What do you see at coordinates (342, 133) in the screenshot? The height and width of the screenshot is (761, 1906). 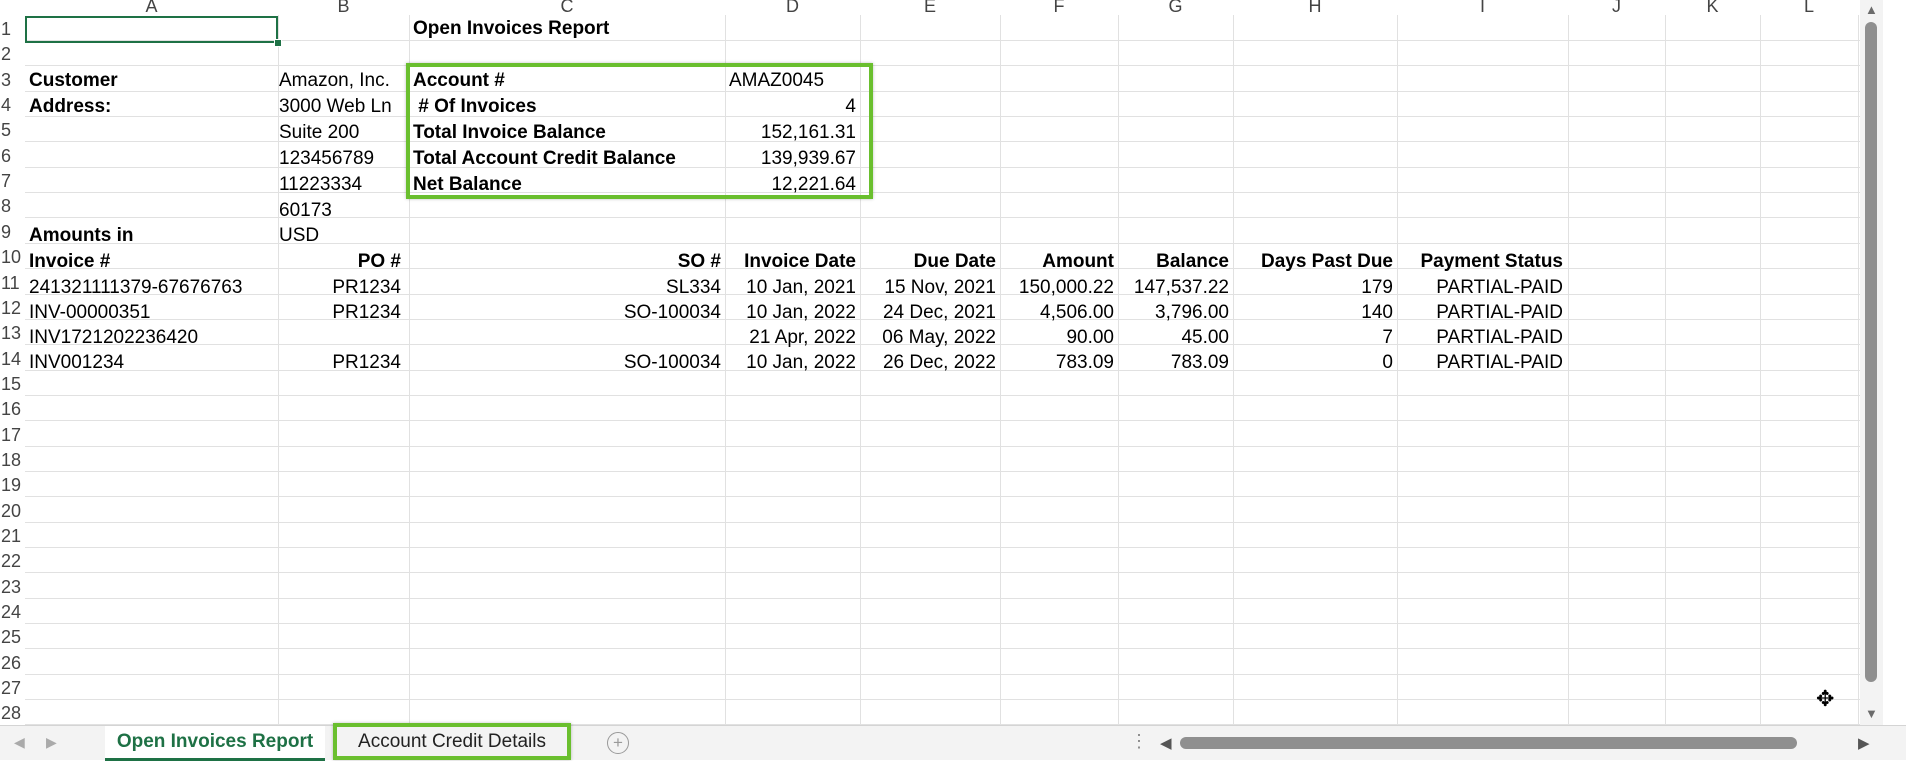 I see `address-line-2: Suite 200` at bounding box center [342, 133].